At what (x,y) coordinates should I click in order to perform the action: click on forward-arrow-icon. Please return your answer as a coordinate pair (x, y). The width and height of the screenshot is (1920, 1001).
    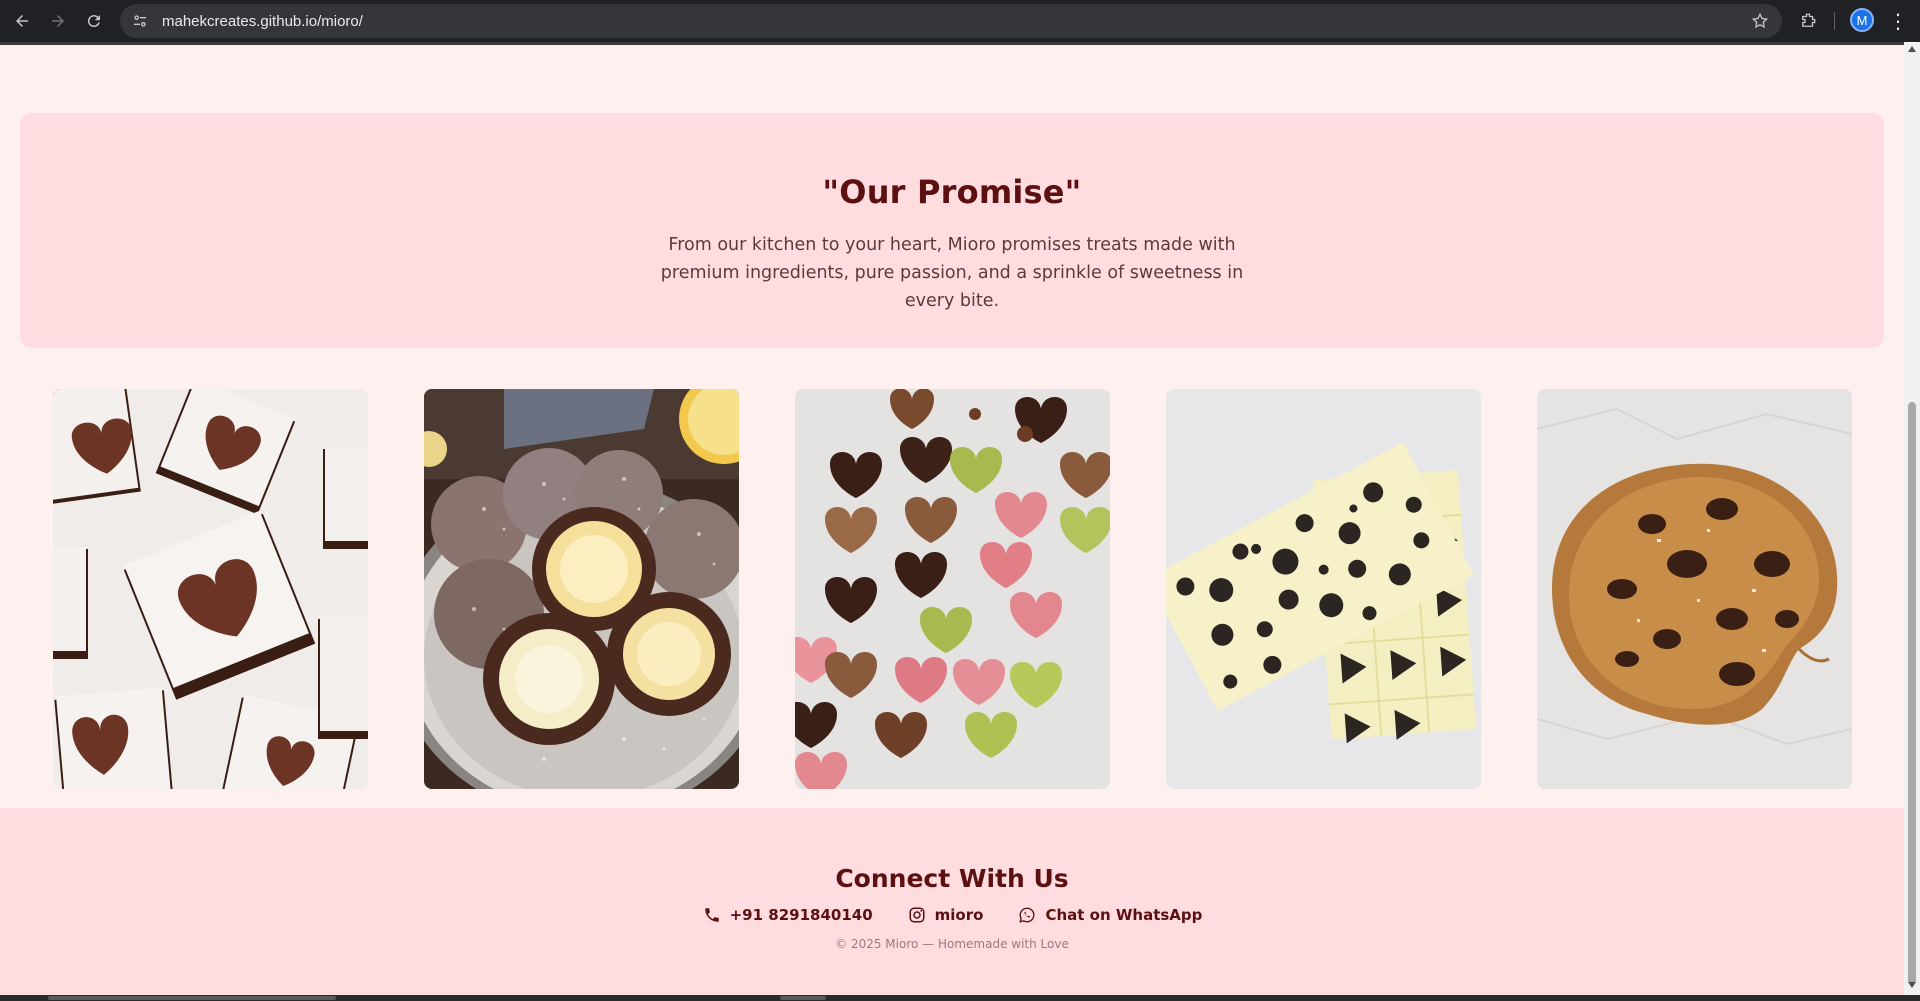
    Looking at the image, I should click on (58, 21).